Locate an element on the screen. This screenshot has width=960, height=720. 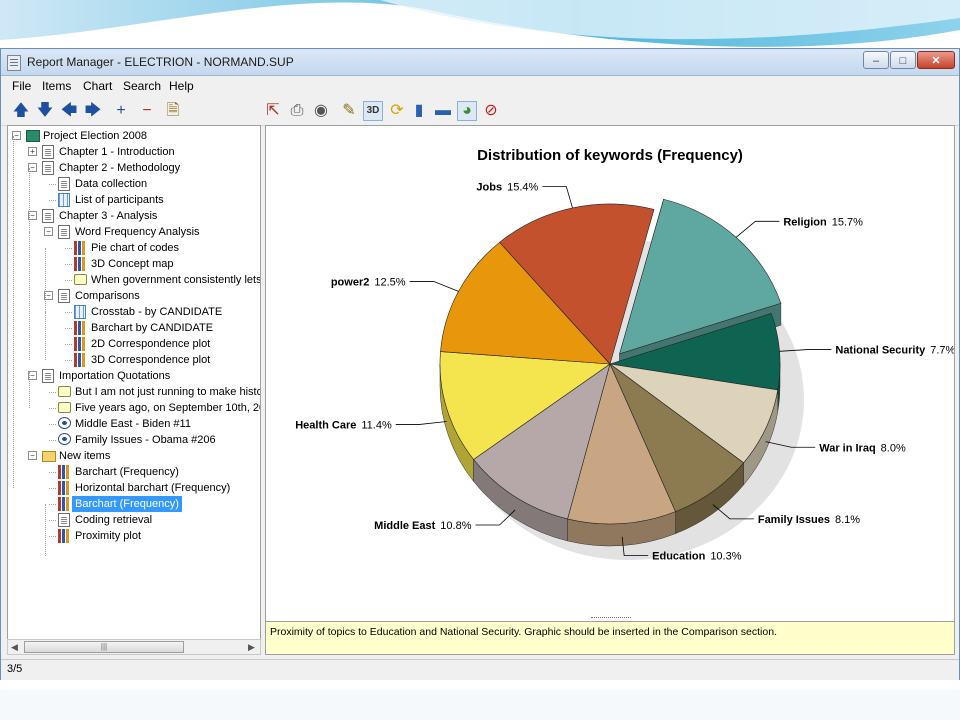
window-title: Report Manager - ELECTRION - NORMAND.SUP is located at coordinates (160, 62).